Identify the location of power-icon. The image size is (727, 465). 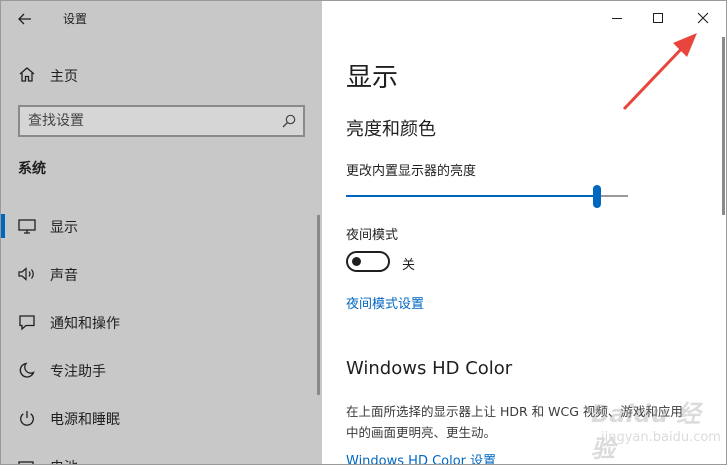
(27, 418).